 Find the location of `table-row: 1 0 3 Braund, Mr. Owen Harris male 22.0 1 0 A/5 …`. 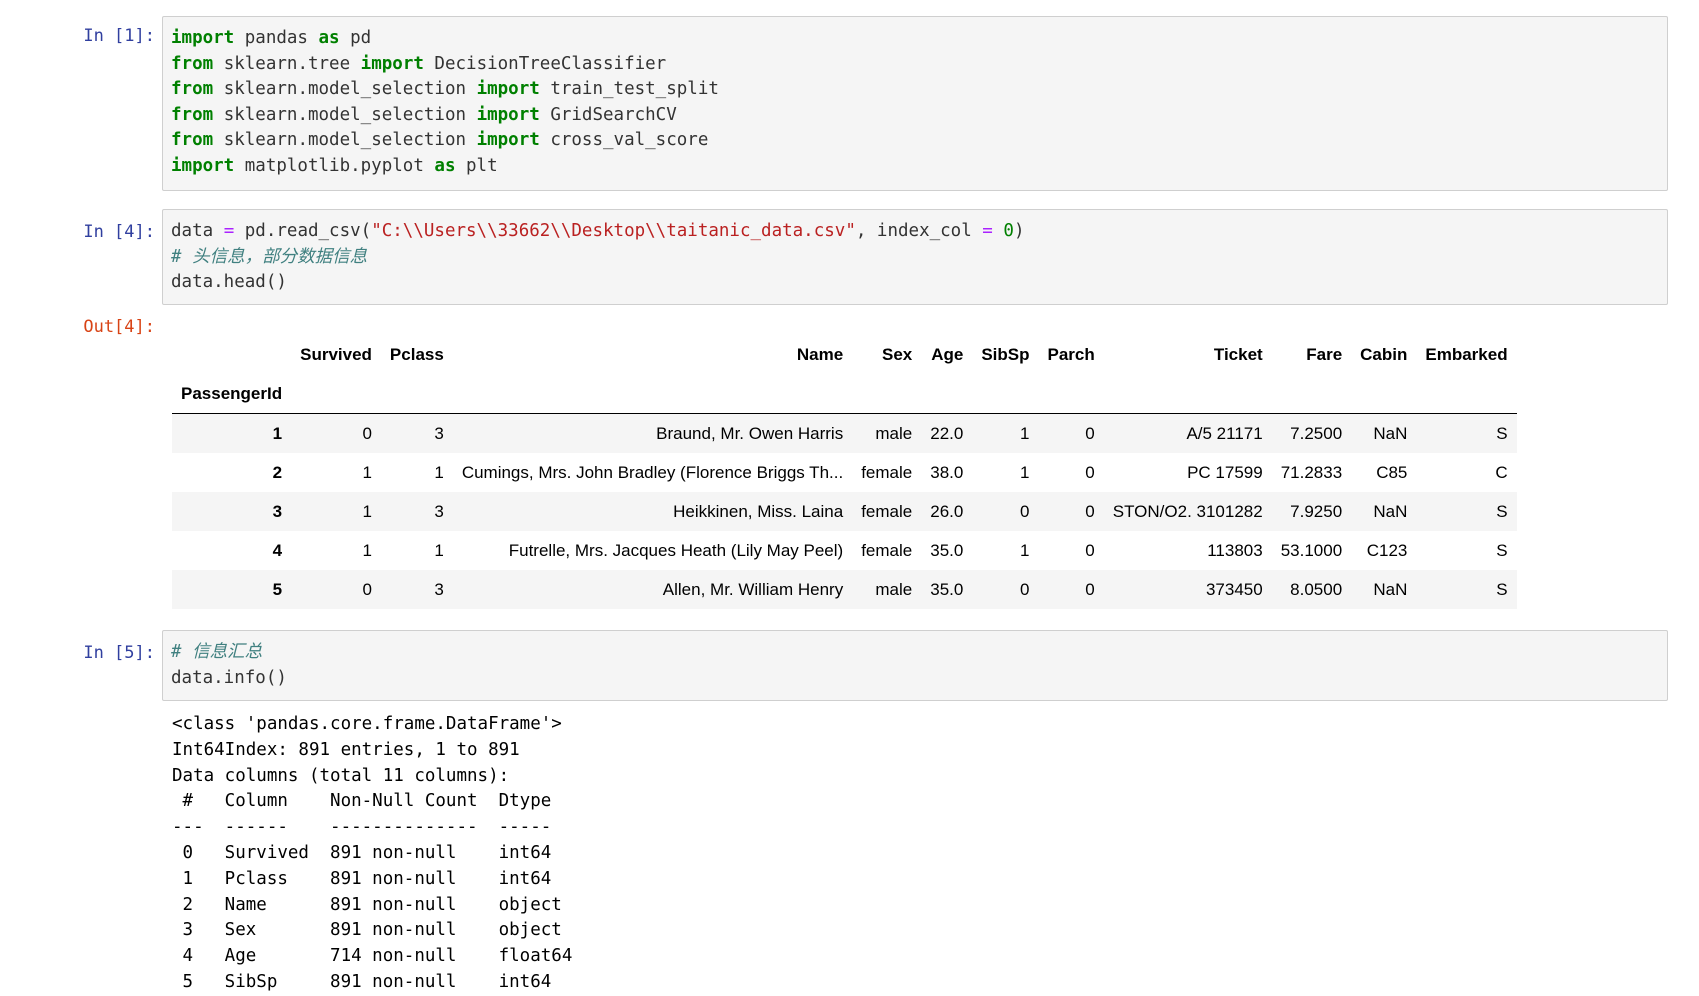

table-row: 1 0 3 Braund, Mr. Owen Harris male 22.0 1 0 A/5 … is located at coordinates (844, 433).